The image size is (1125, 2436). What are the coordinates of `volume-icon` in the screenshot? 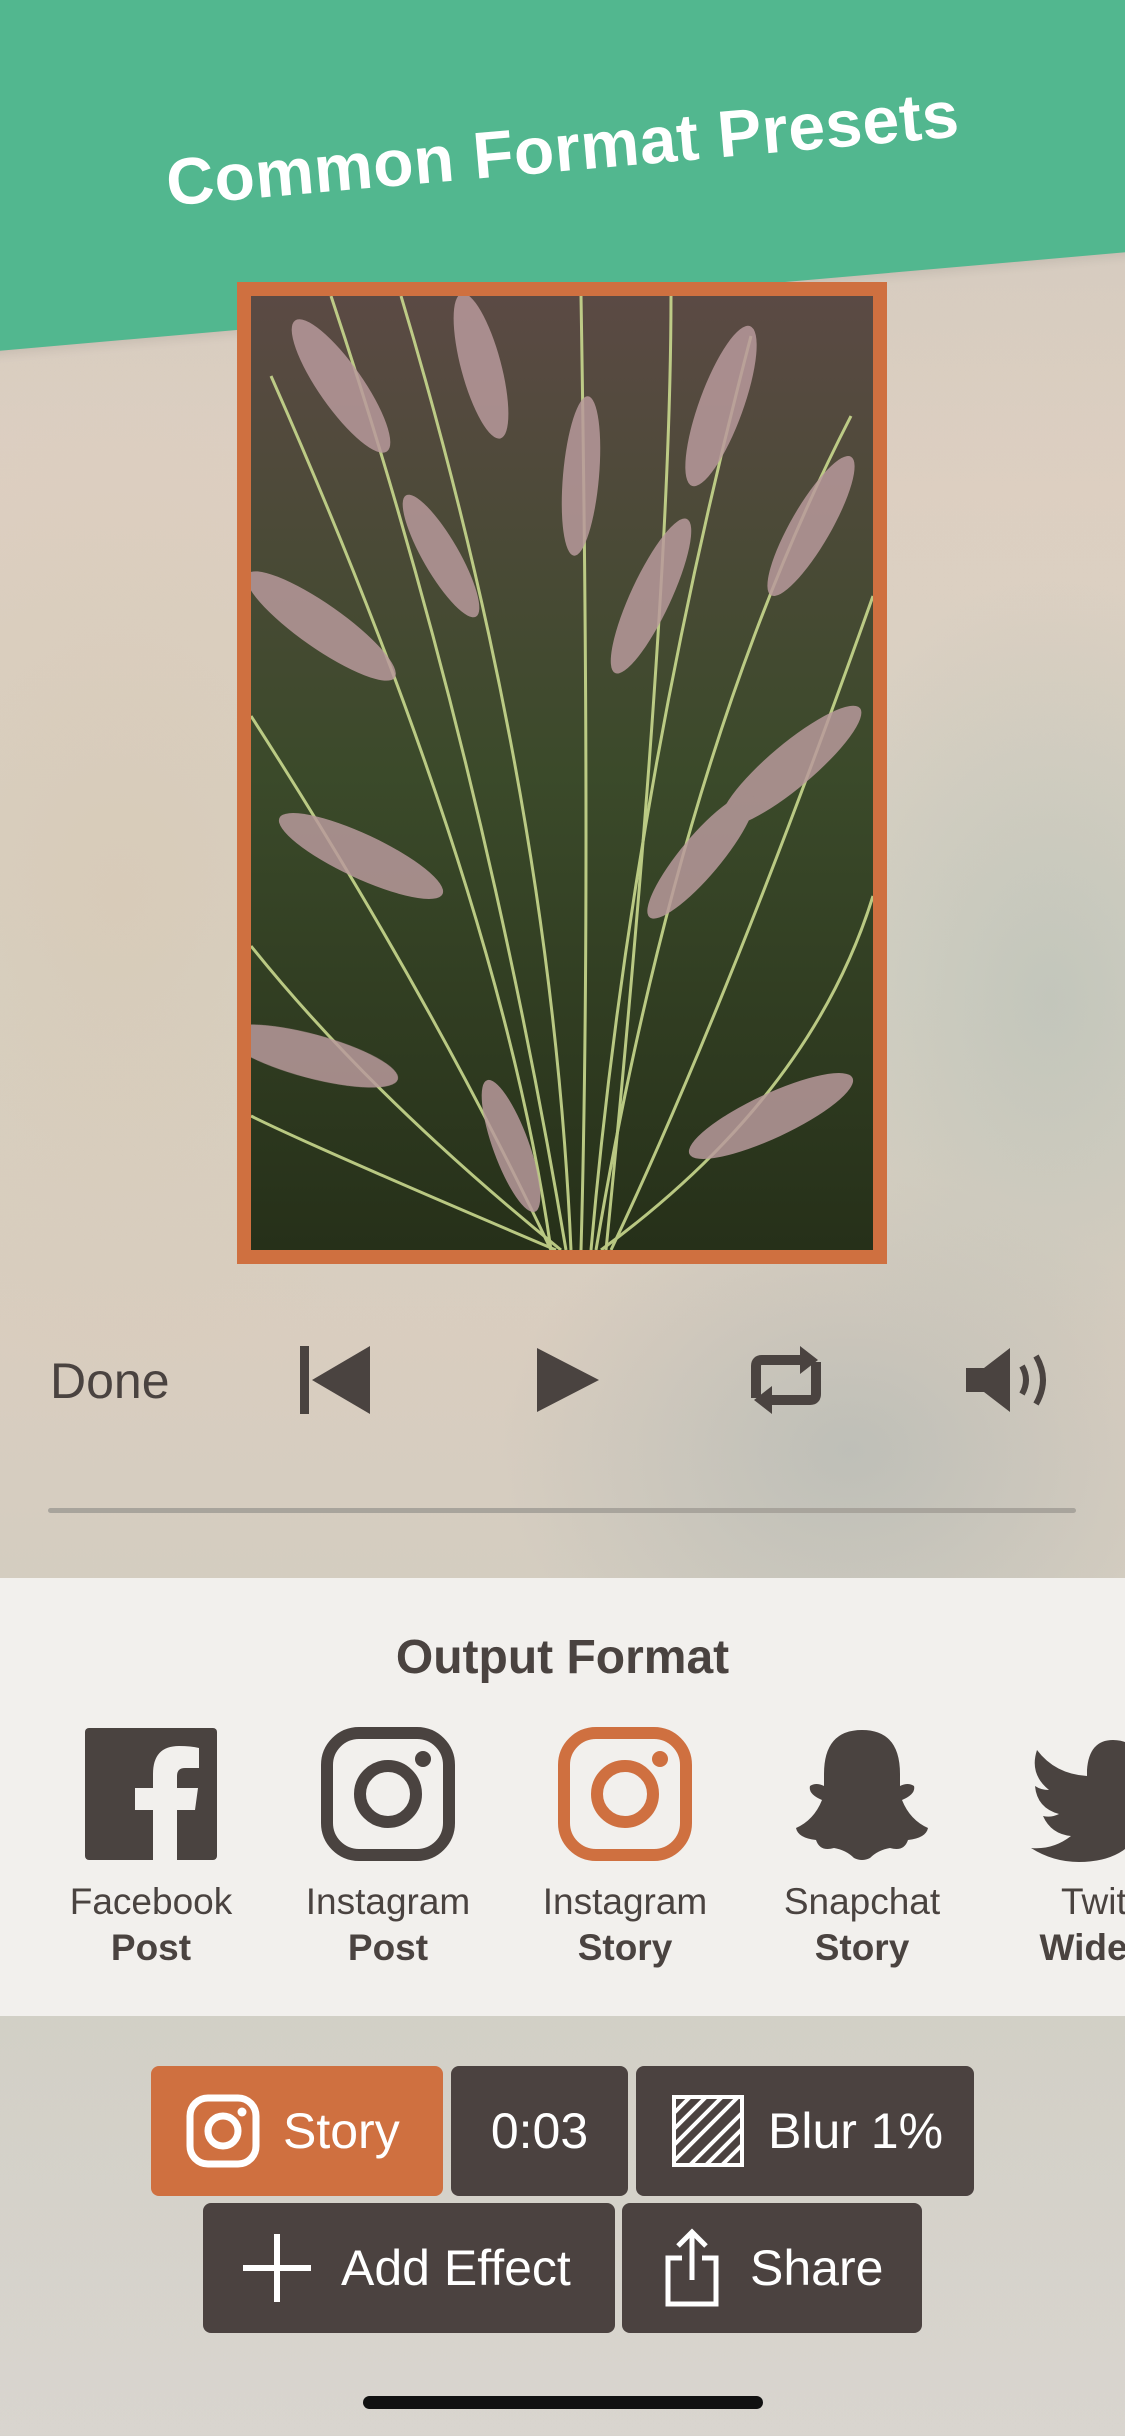 It's located at (1014, 1380).